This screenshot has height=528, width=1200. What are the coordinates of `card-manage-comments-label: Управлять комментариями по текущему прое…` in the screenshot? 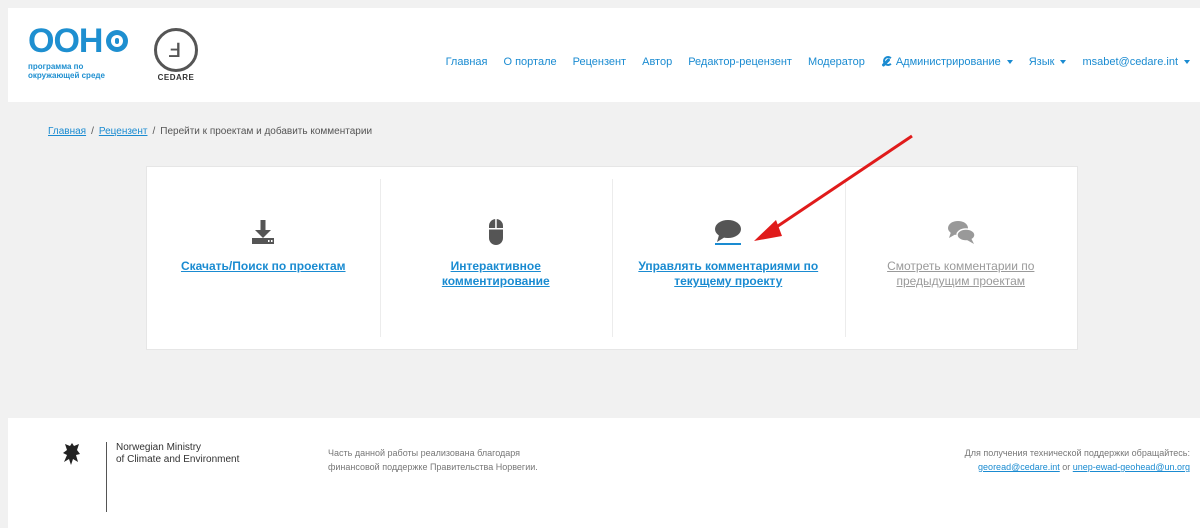 It's located at (728, 274).